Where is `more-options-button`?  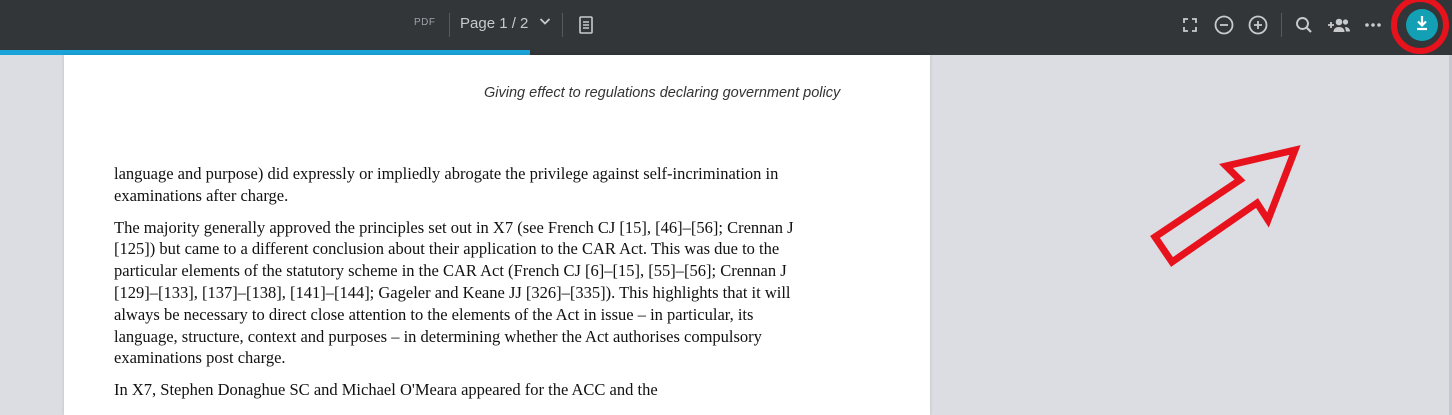 more-options-button is located at coordinates (1373, 25).